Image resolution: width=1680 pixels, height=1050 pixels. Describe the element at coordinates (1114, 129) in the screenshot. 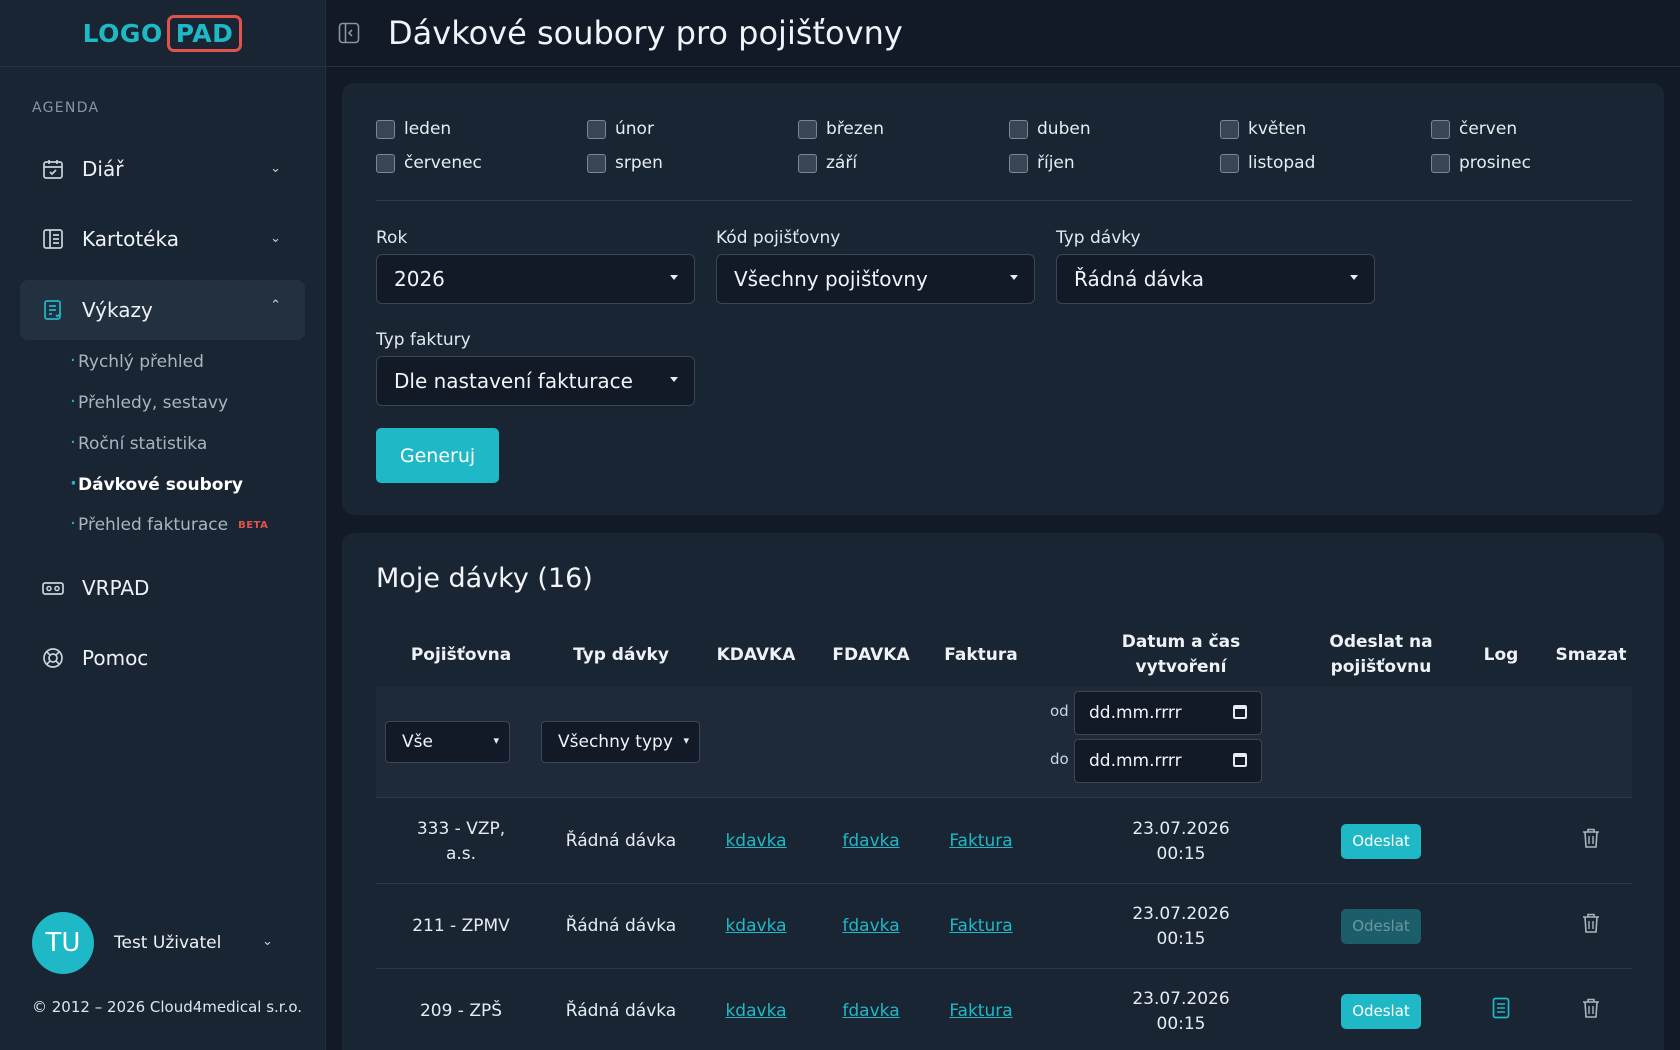

I see `month-checkbox: duben` at that location.